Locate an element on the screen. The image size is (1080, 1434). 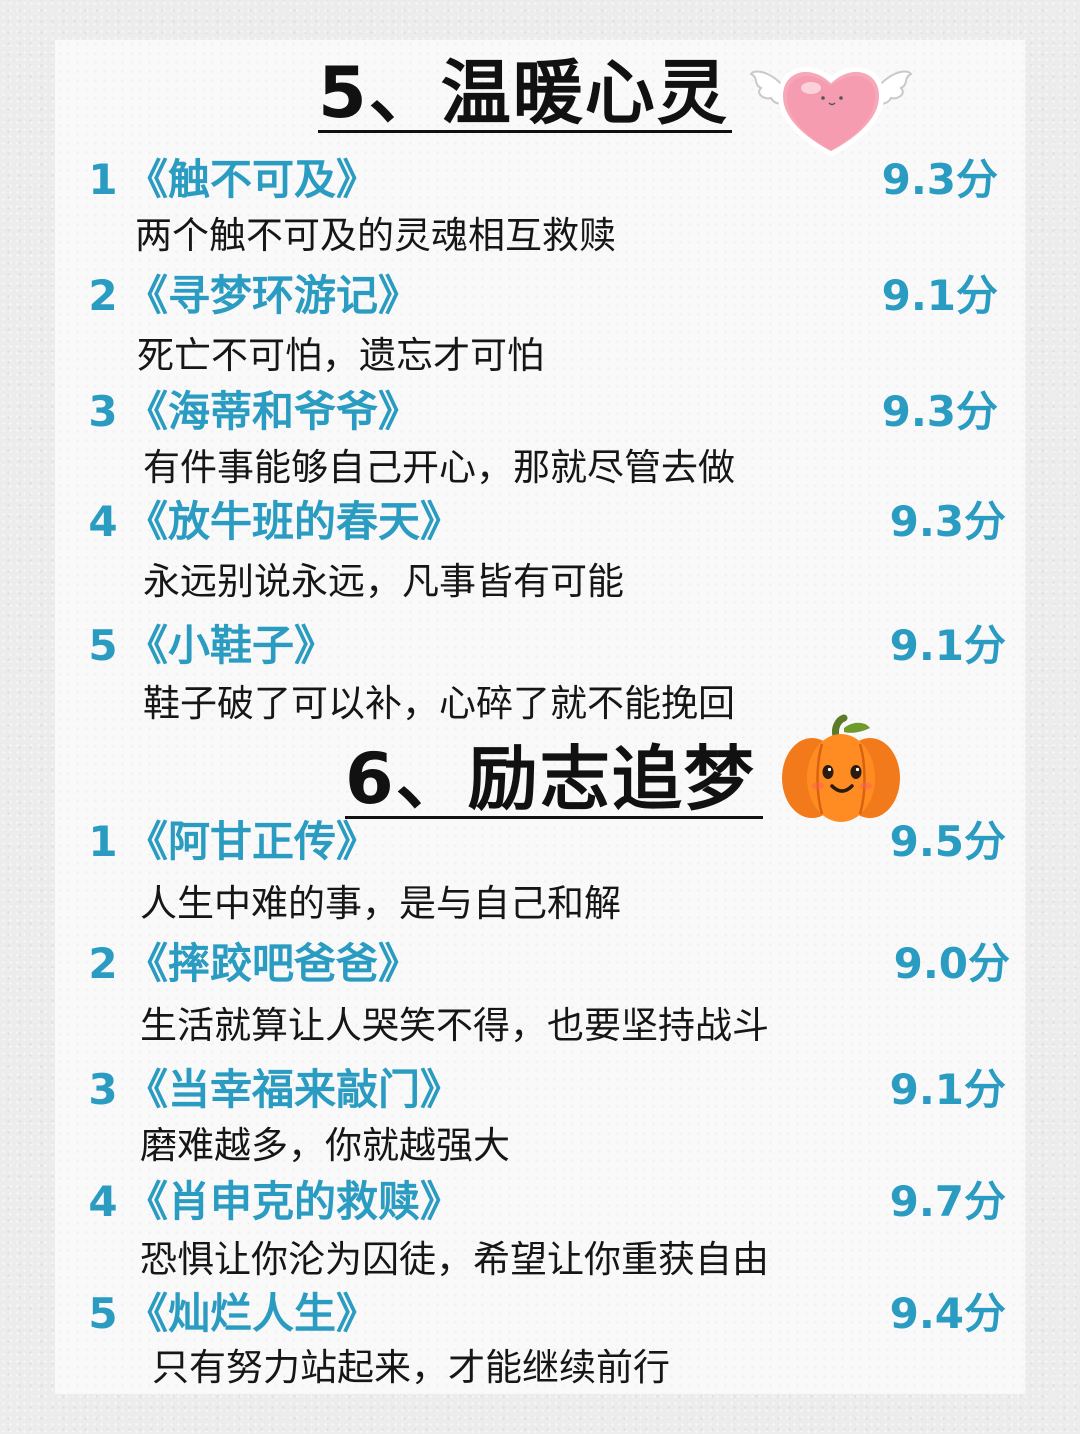
heading-underline is located at coordinates (525, 131).